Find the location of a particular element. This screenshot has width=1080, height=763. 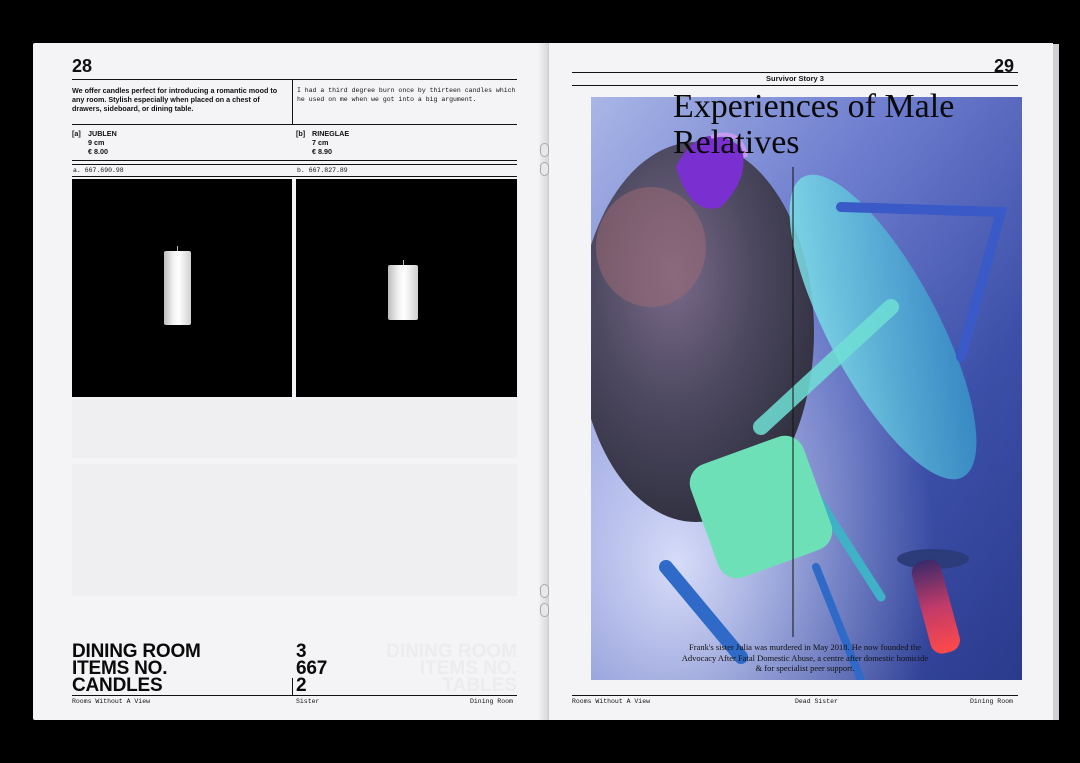

item-b-name: RINEGLAE is located at coordinates (331, 133).